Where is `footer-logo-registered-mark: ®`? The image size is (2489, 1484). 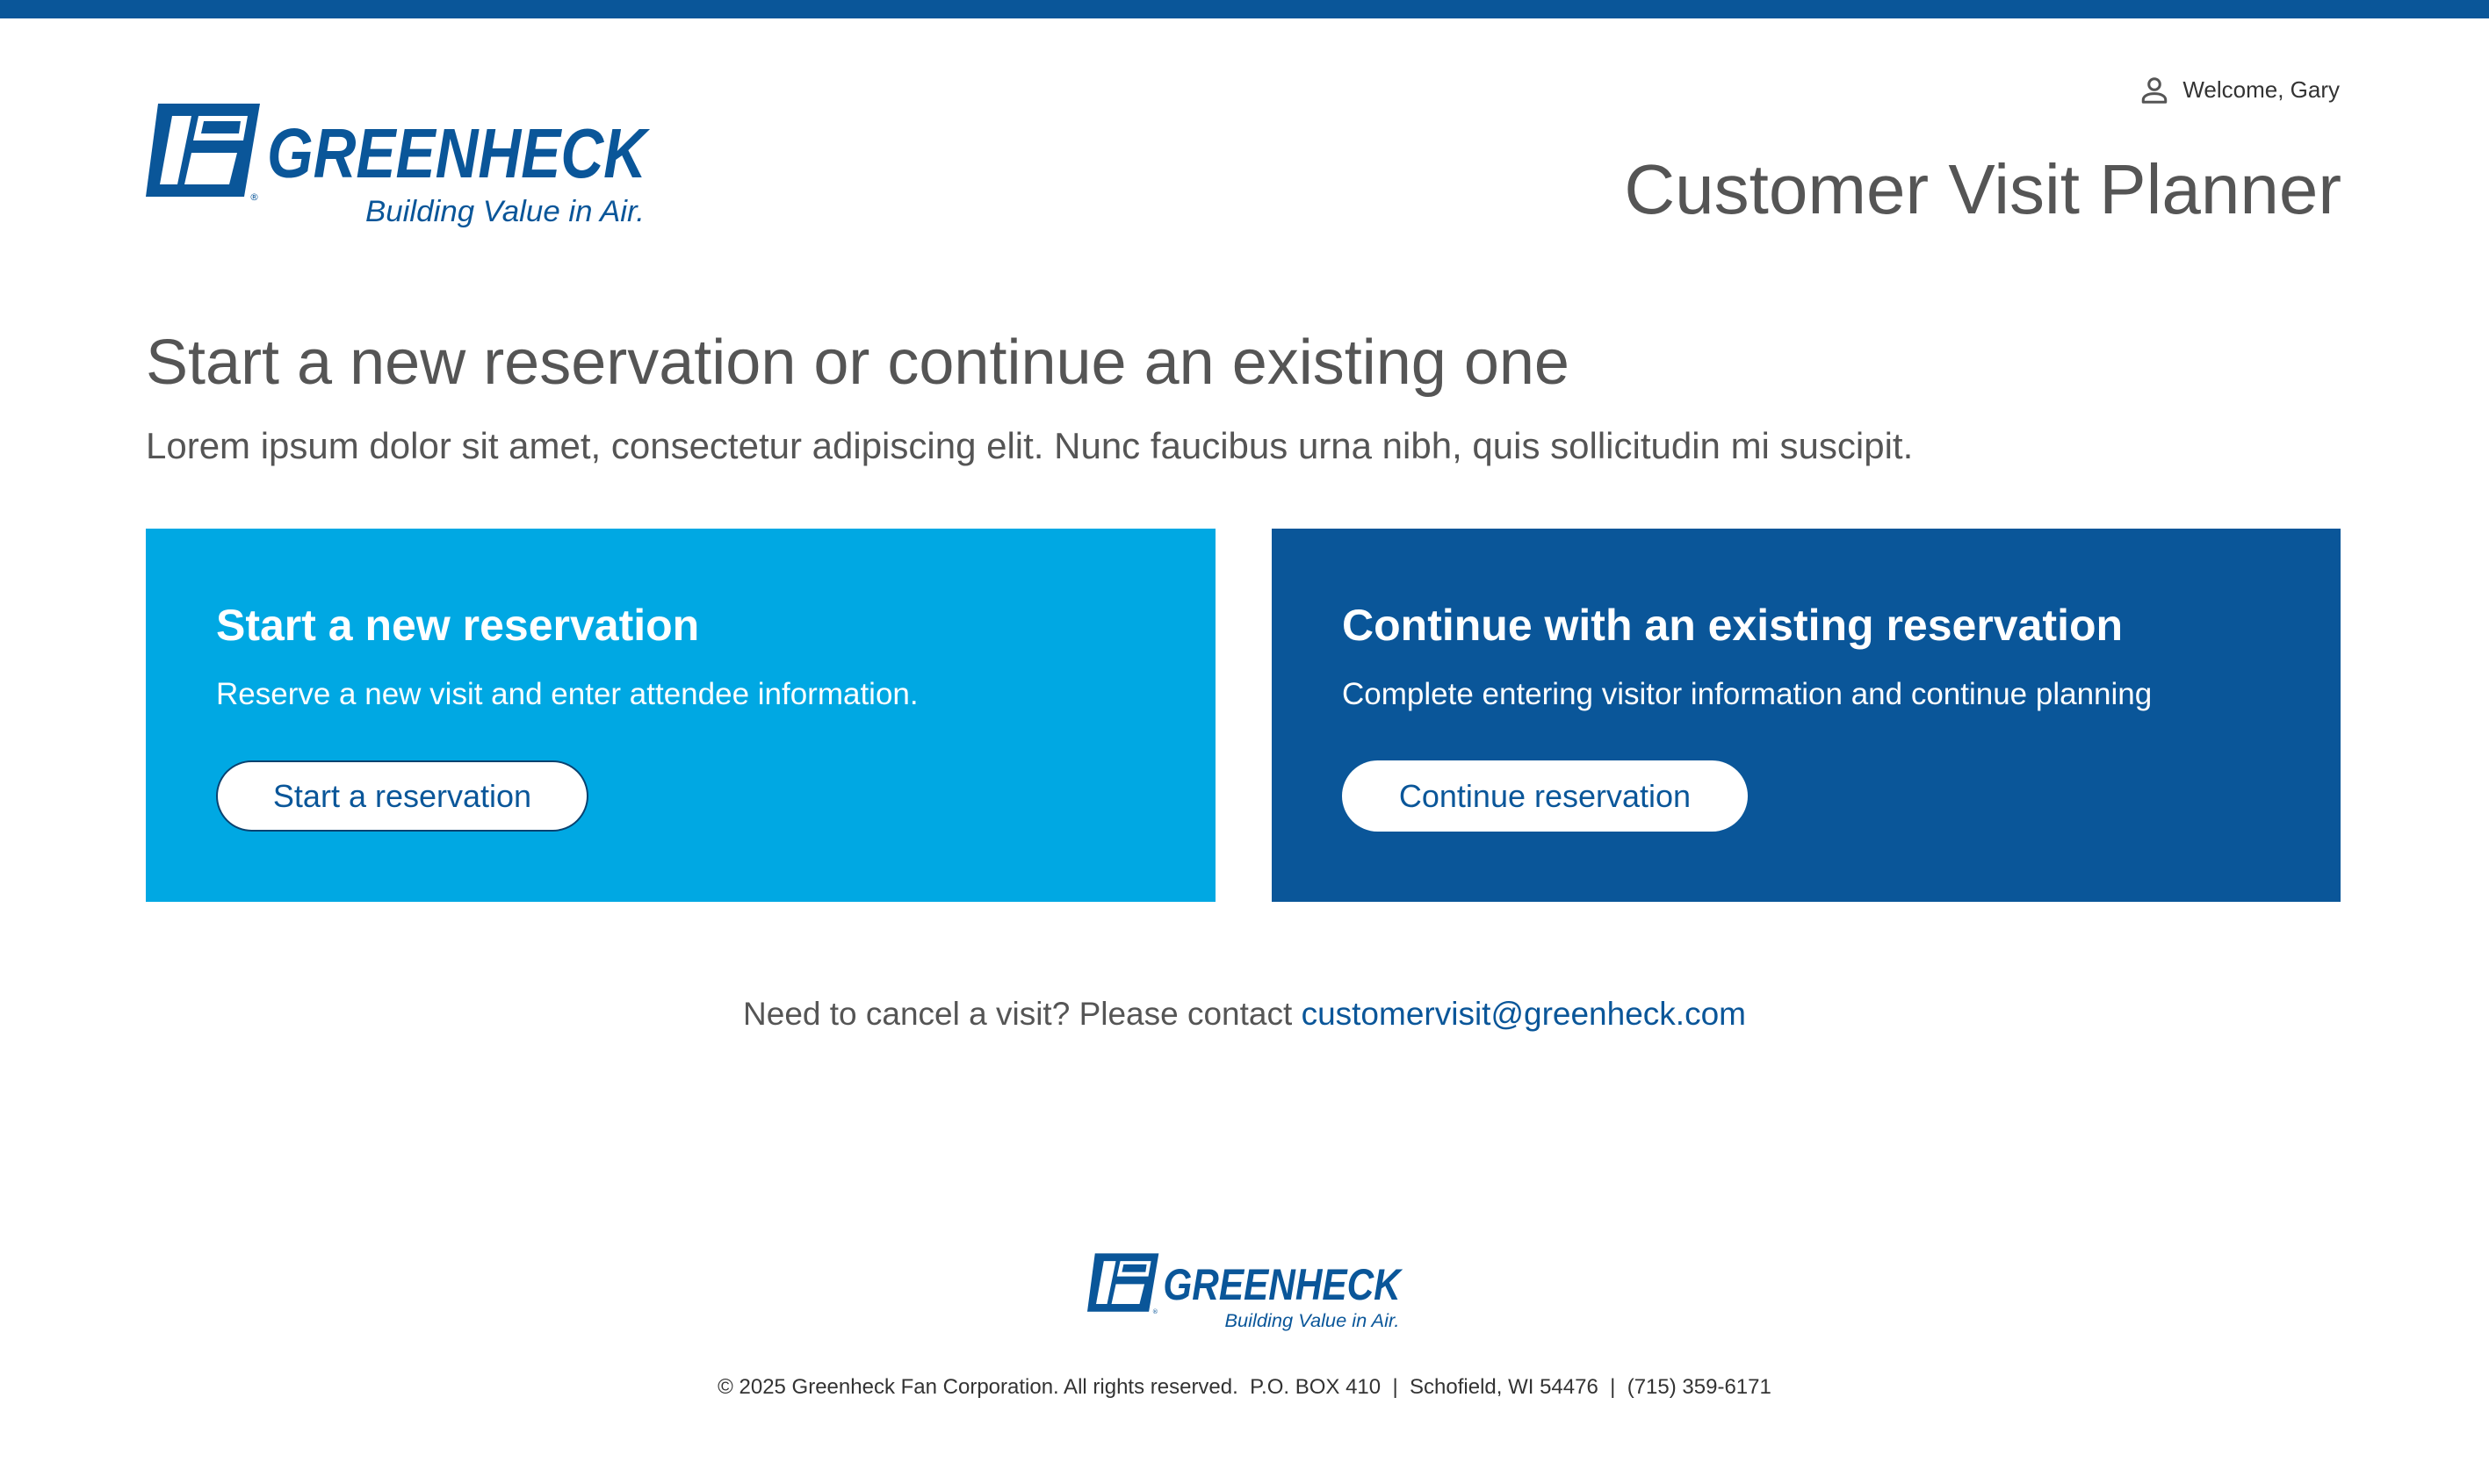 footer-logo-registered-mark: ® is located at coordinates (1155, 1311).